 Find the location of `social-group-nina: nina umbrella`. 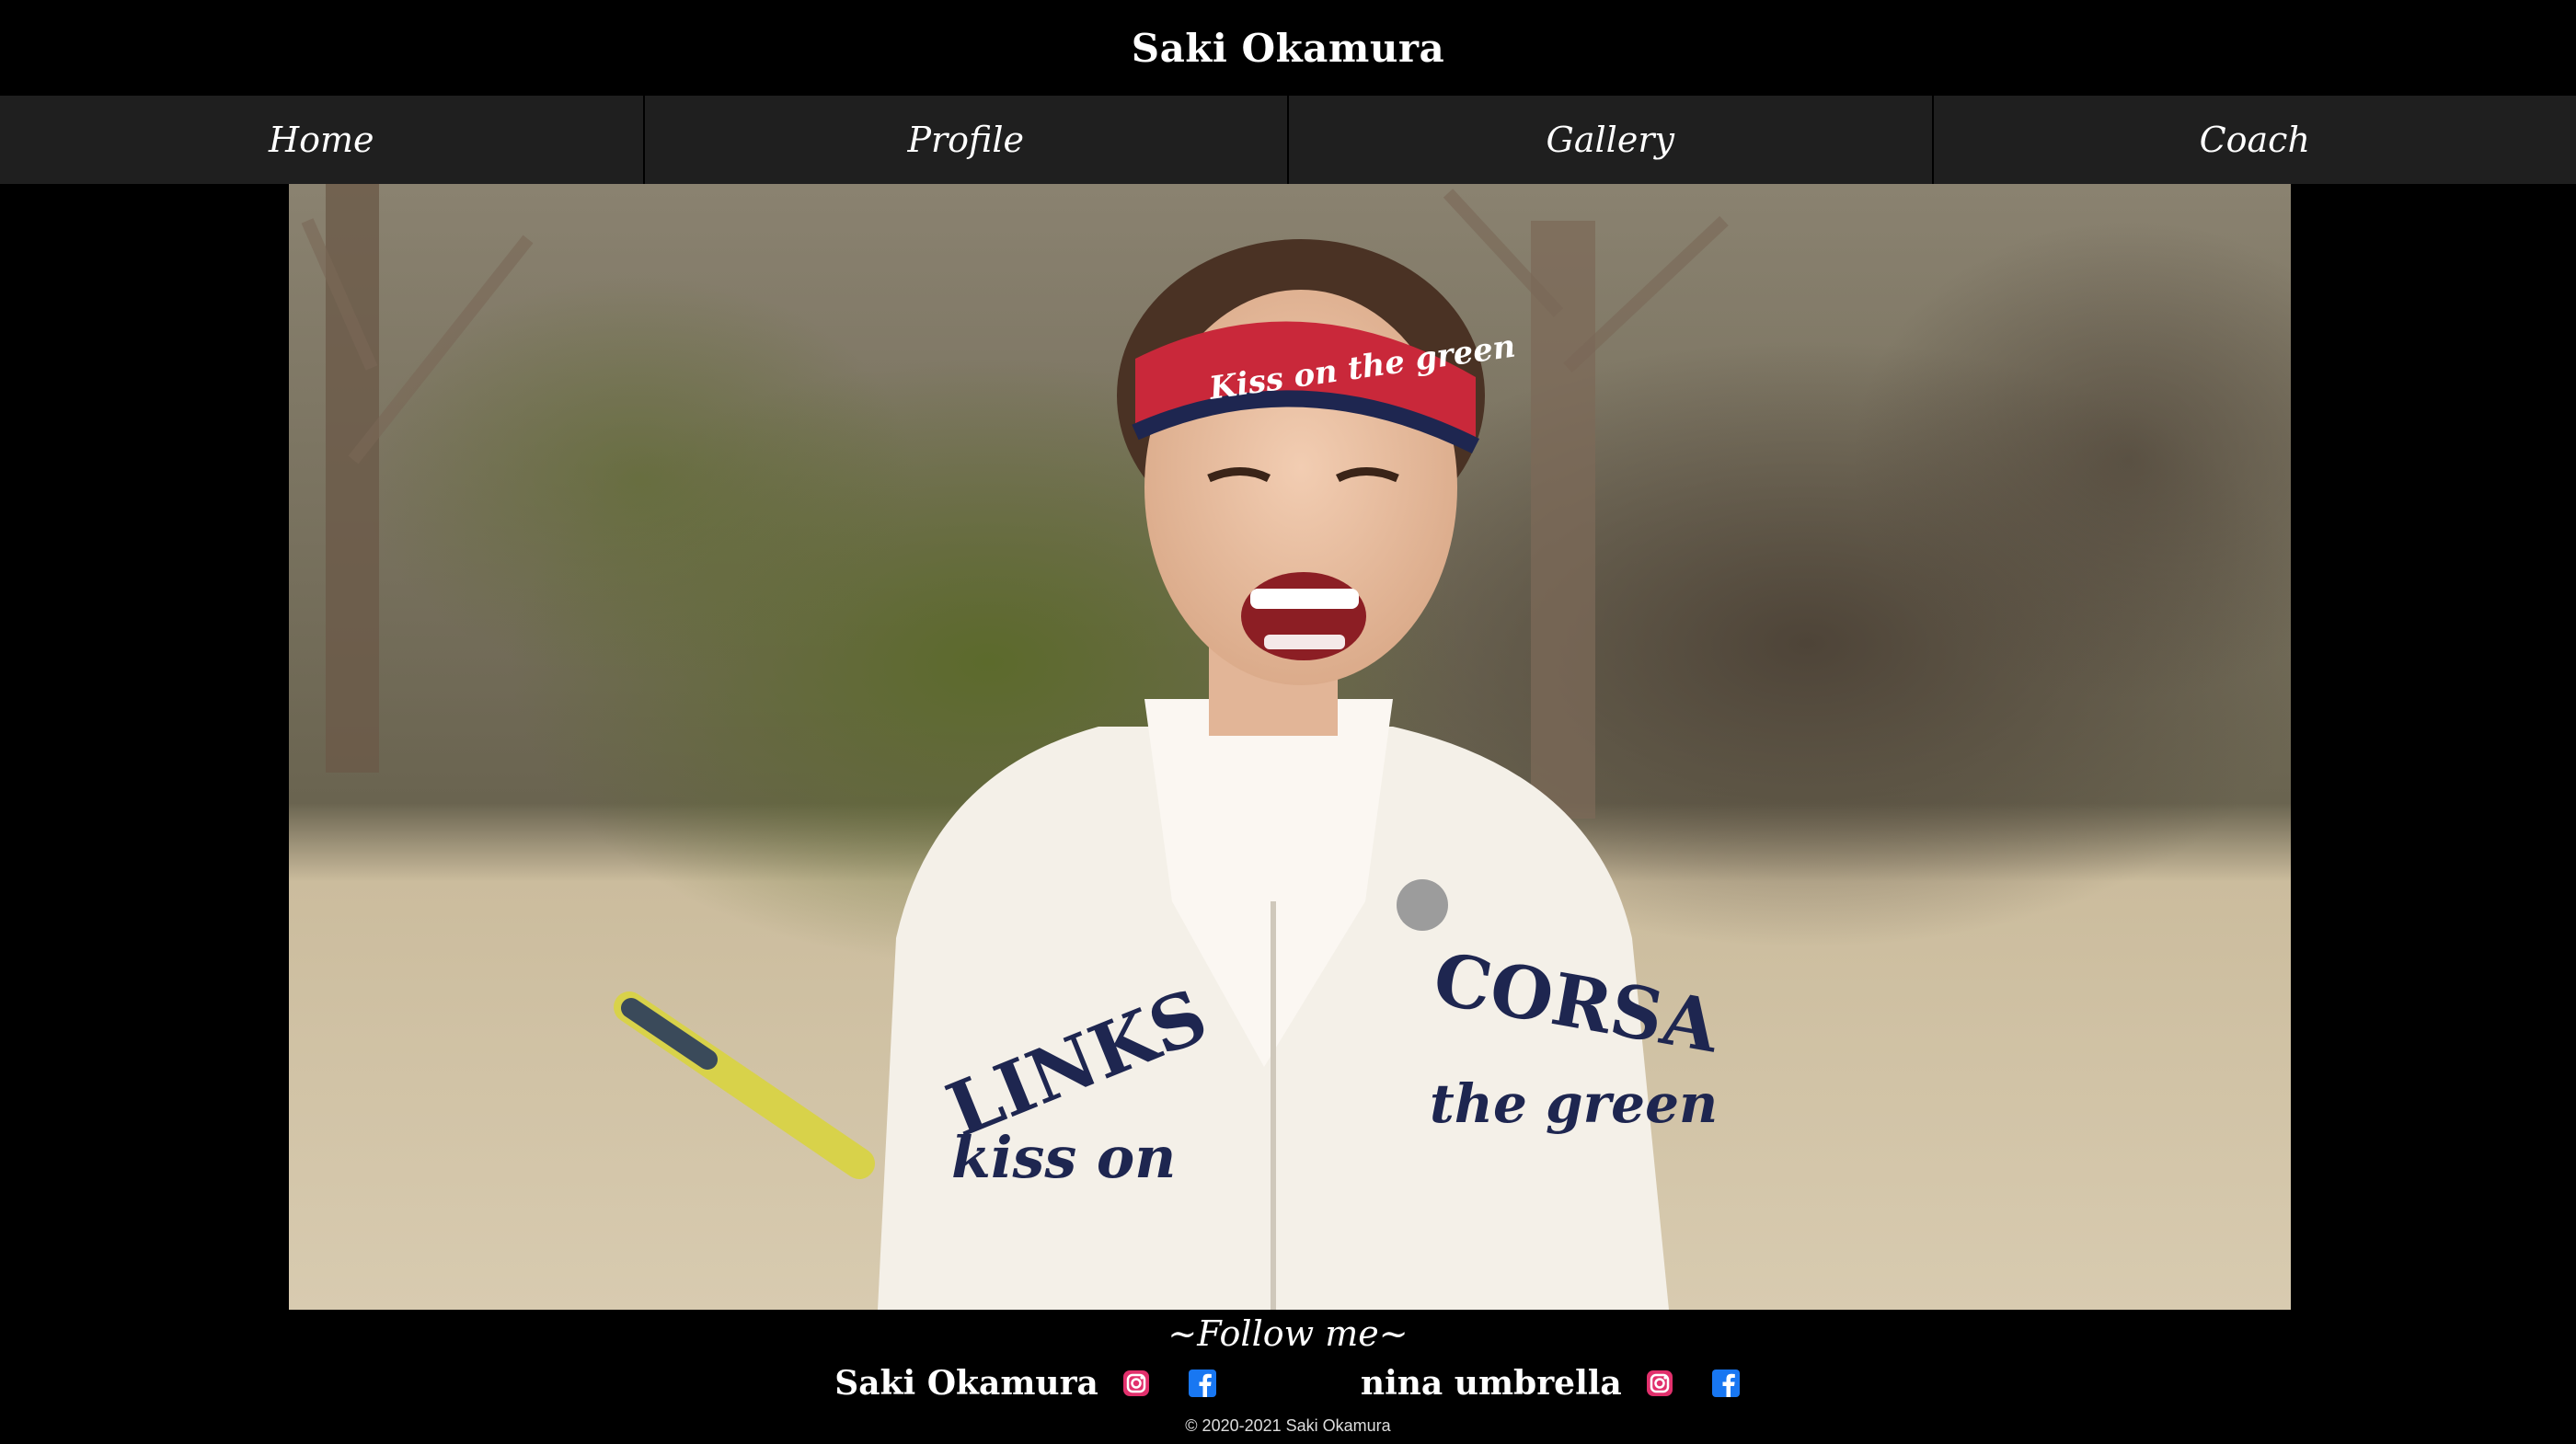

social-group-nina: nina umbrella is located at coordinates (1551, 1383).